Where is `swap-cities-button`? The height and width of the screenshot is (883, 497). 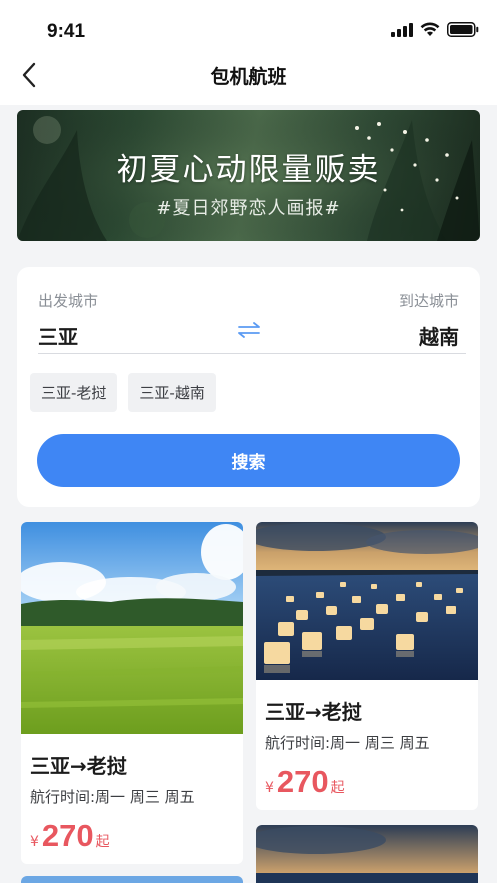 swap-cities-button is located at coordinates (249, 330).